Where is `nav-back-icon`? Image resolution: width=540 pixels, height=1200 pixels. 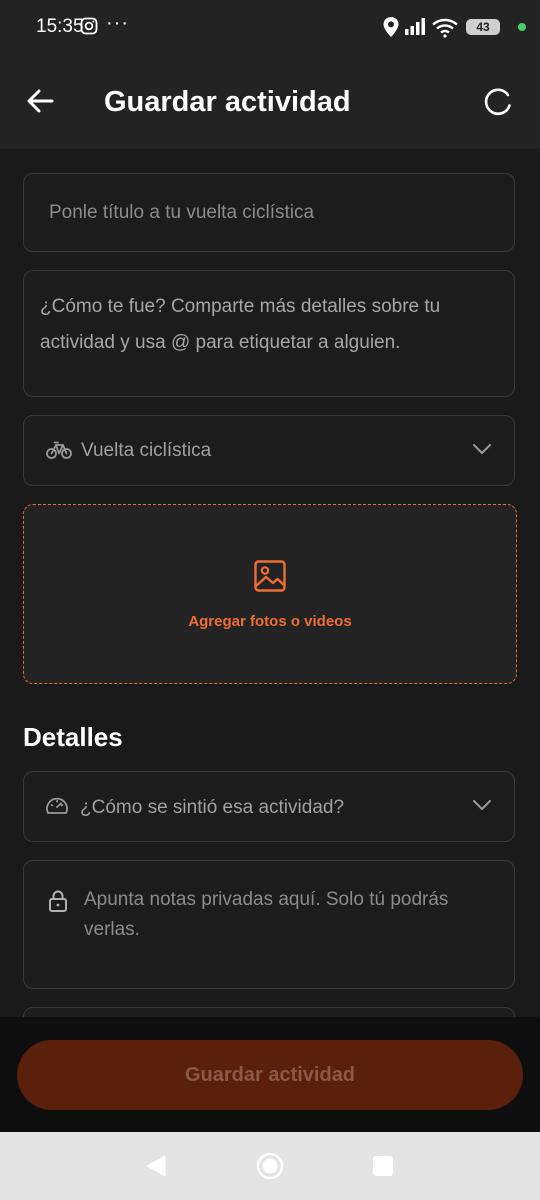
nav-back-icon is located at coordinates (156, 1166).